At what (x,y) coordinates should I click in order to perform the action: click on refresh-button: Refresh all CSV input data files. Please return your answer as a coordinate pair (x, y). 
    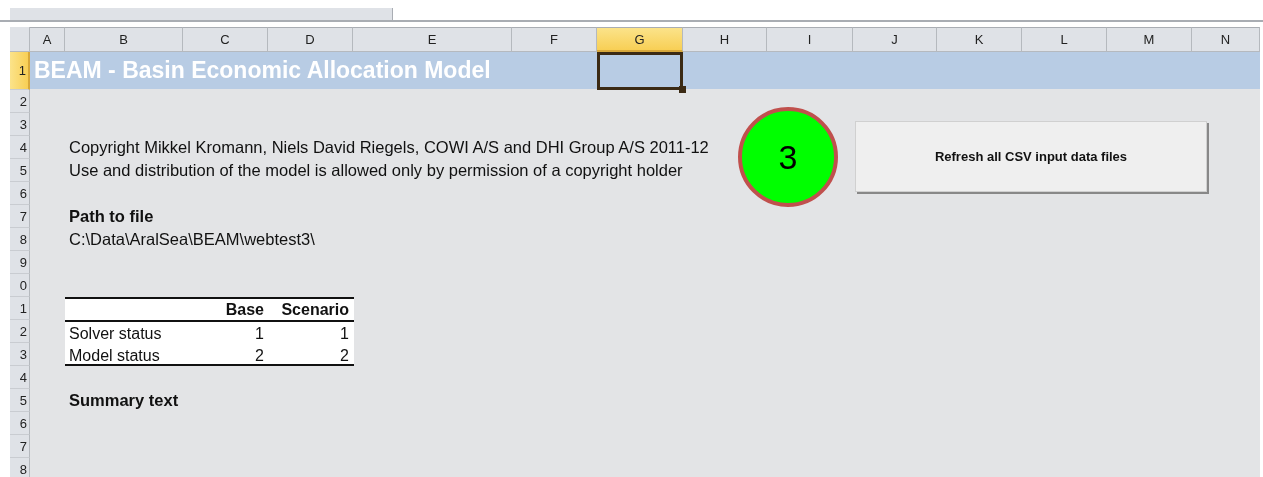
    Looking at the image, I should click on (1031, 156).